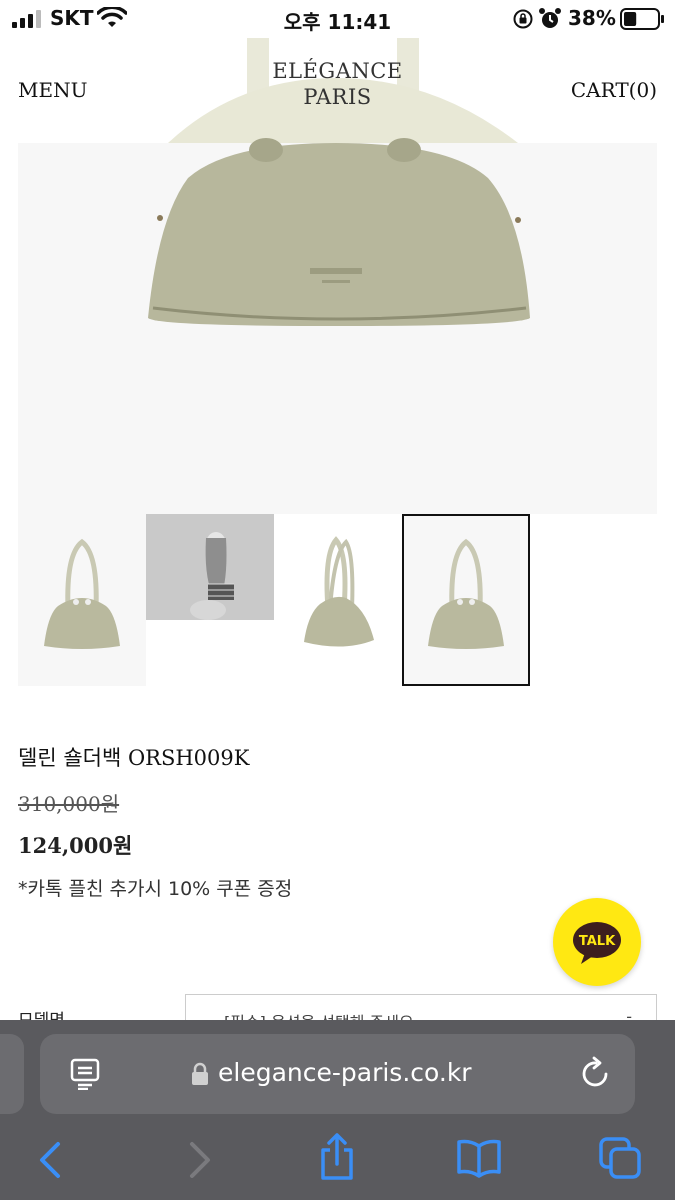 The width and height of the screenshot is (675, 1200). What do you see at coordinates (199, 1160) in the screenshot?
I see `forward-icon` at bounding box center [199, 1160].